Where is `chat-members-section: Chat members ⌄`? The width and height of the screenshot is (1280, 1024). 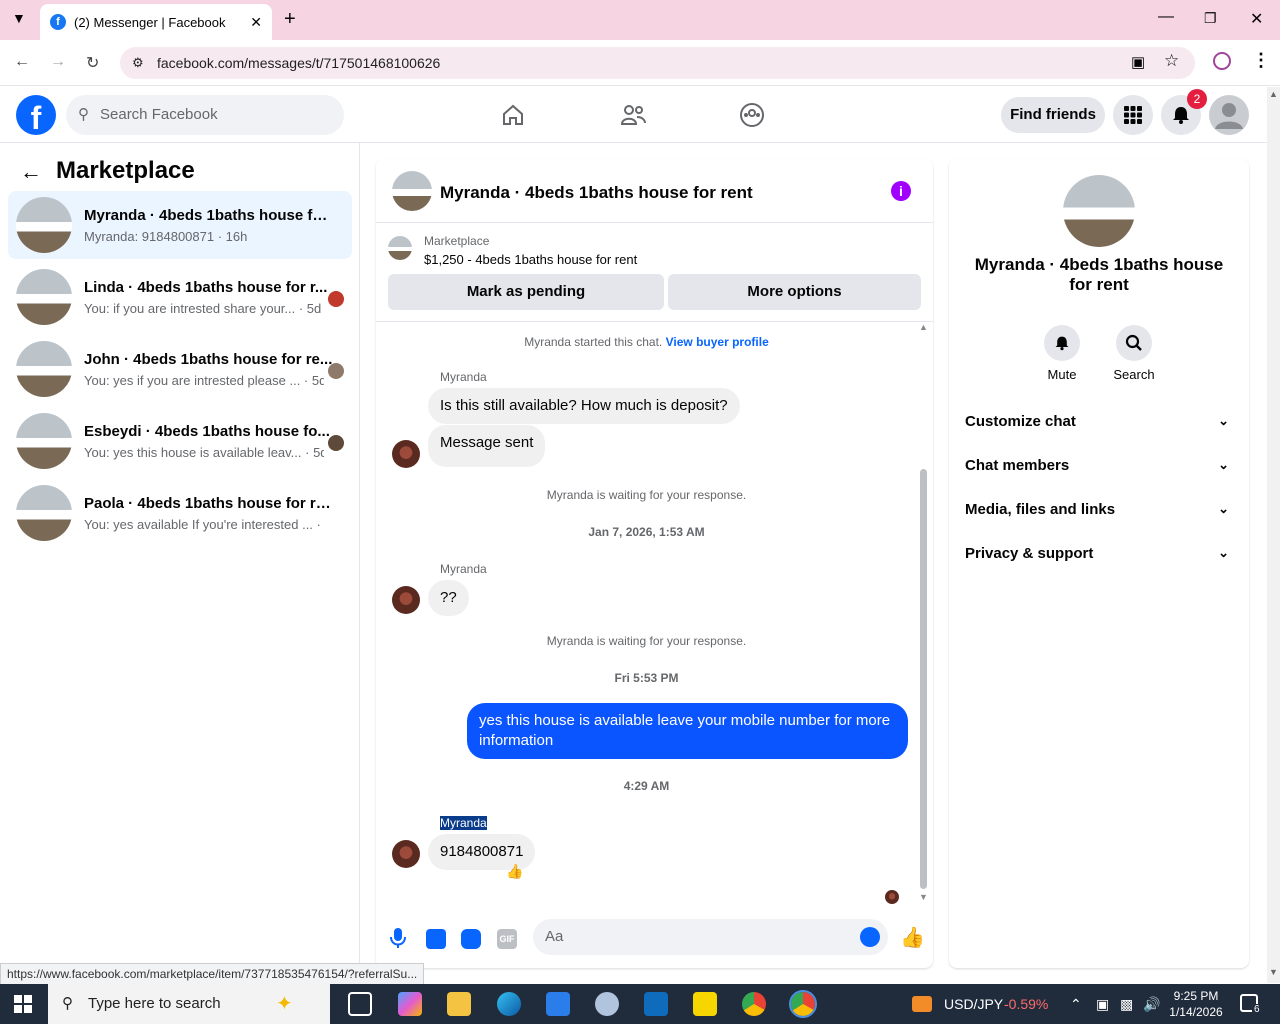
chat-members-section: Chat members ⌄ is located at coordinates (1099, 465).